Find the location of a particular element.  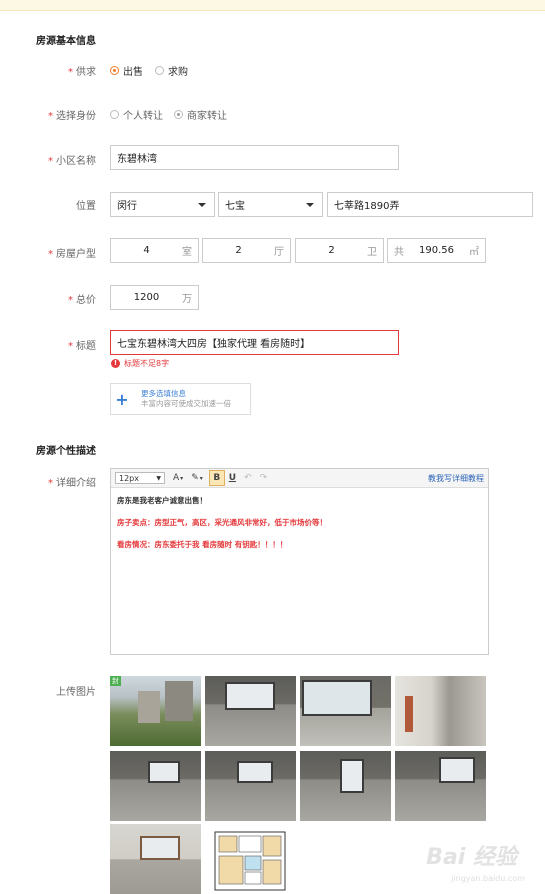

floorplan-thumbnail is located at coordinates (250, 859).